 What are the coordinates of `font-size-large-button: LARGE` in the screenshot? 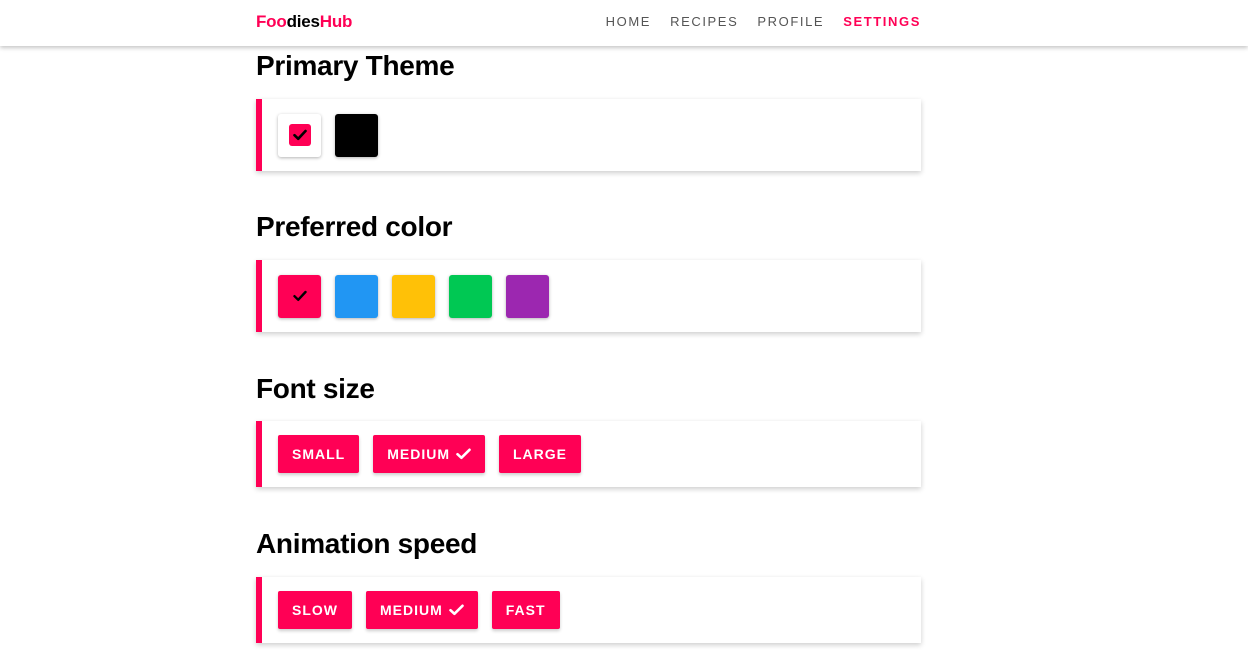 It's located at (540, 454).